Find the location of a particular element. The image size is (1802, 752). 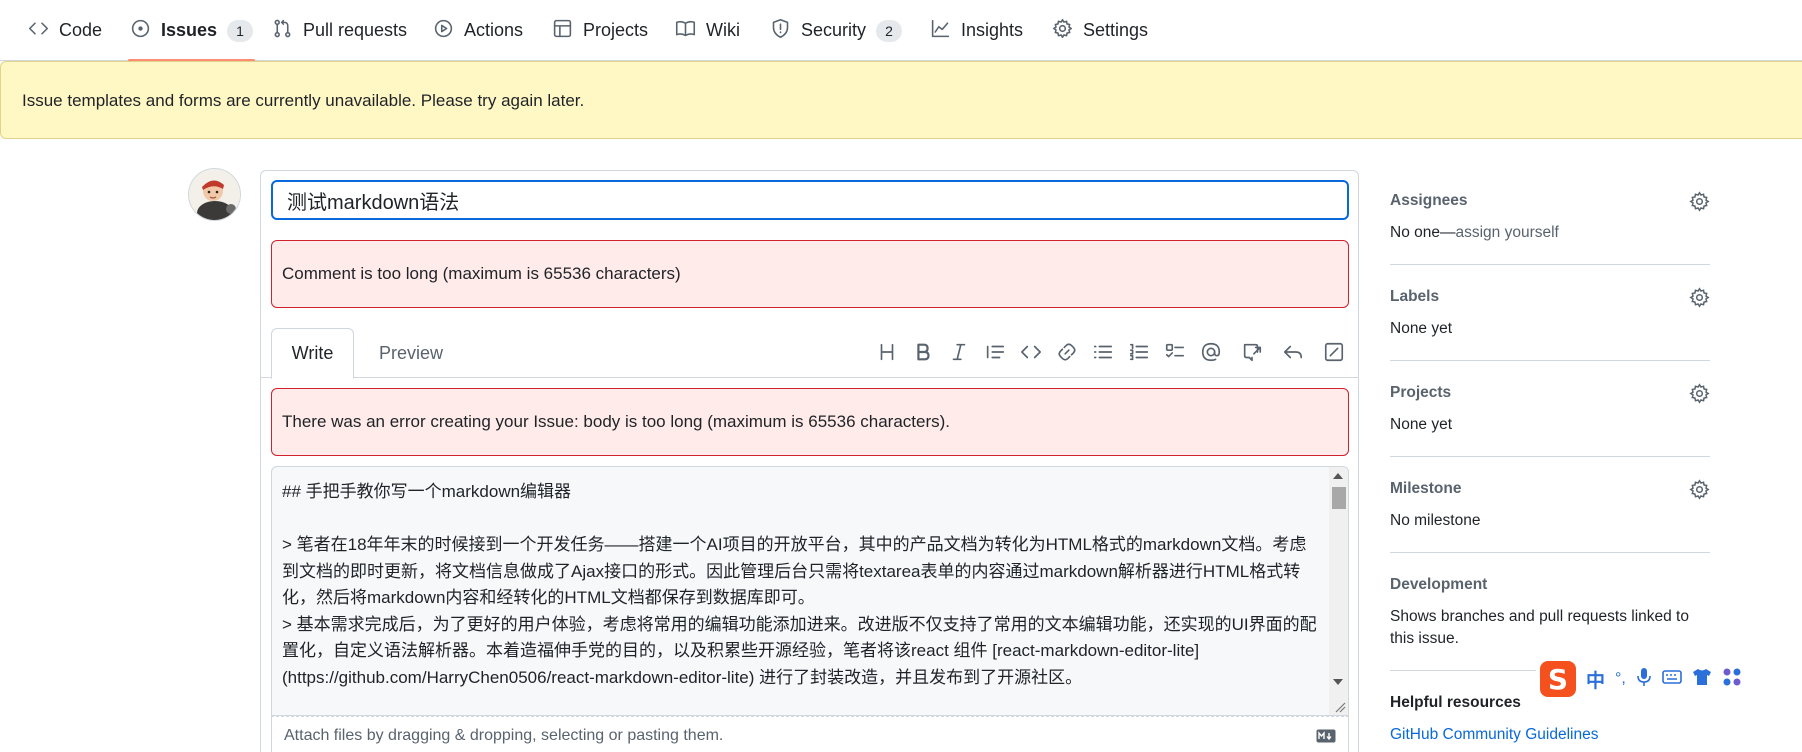

assignees-value: No one—assign yourself is located at coordinates (1550, 233).